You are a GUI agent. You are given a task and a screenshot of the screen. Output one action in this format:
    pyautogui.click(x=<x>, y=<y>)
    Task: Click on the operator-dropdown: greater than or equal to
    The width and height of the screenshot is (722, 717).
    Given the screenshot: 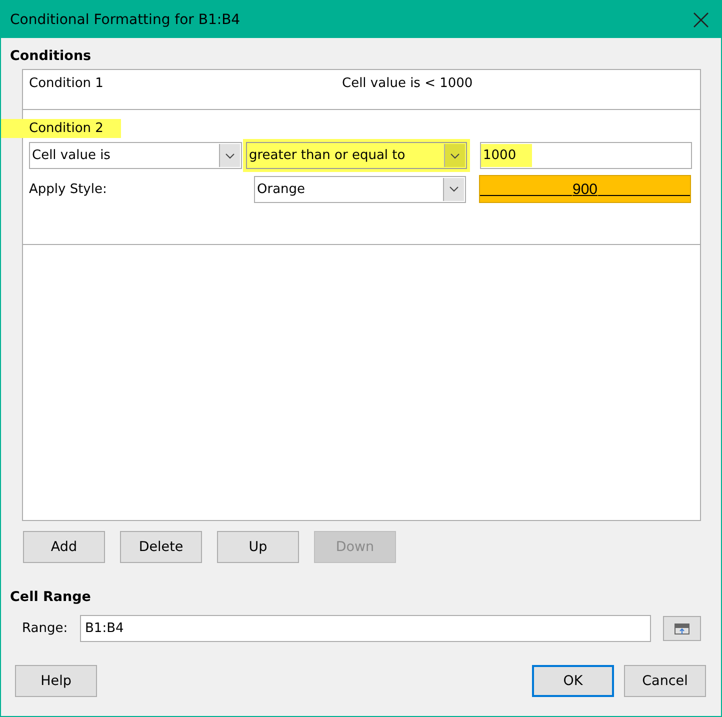 What is the action you would take?
    pyautogui.click(x=356, y=155)
    